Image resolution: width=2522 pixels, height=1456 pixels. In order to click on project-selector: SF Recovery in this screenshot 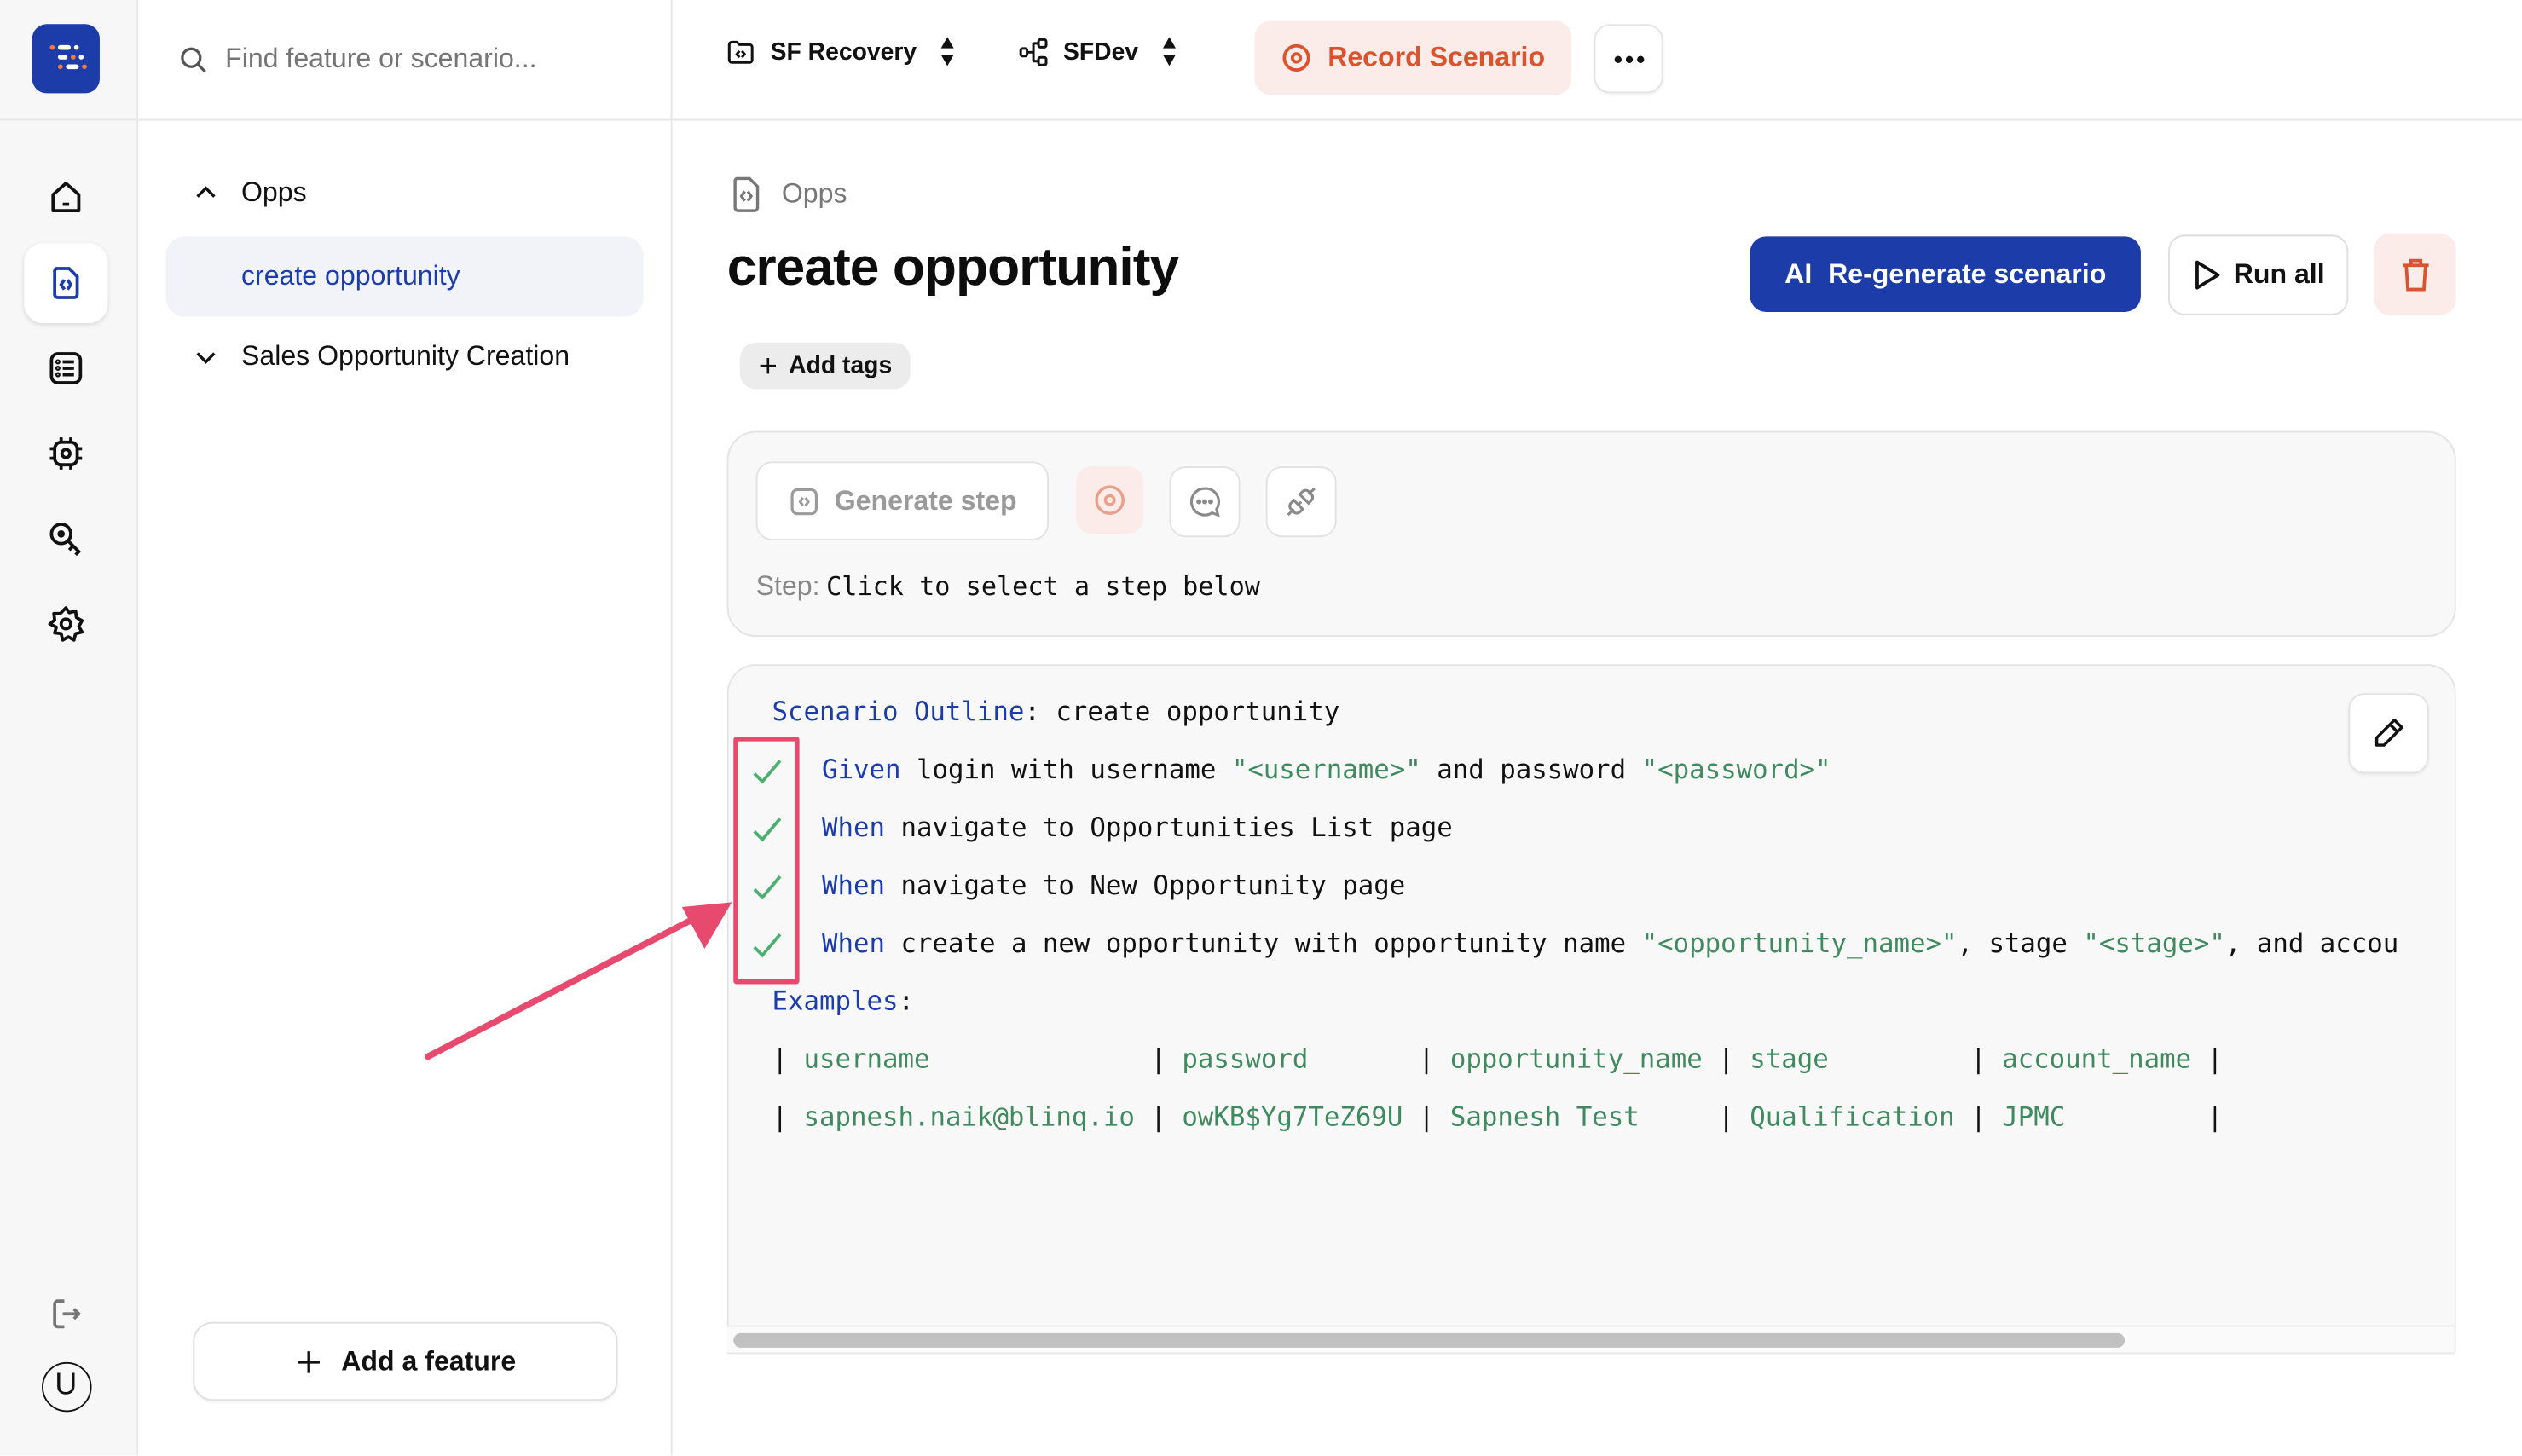, I will do `click(841, 52)`.